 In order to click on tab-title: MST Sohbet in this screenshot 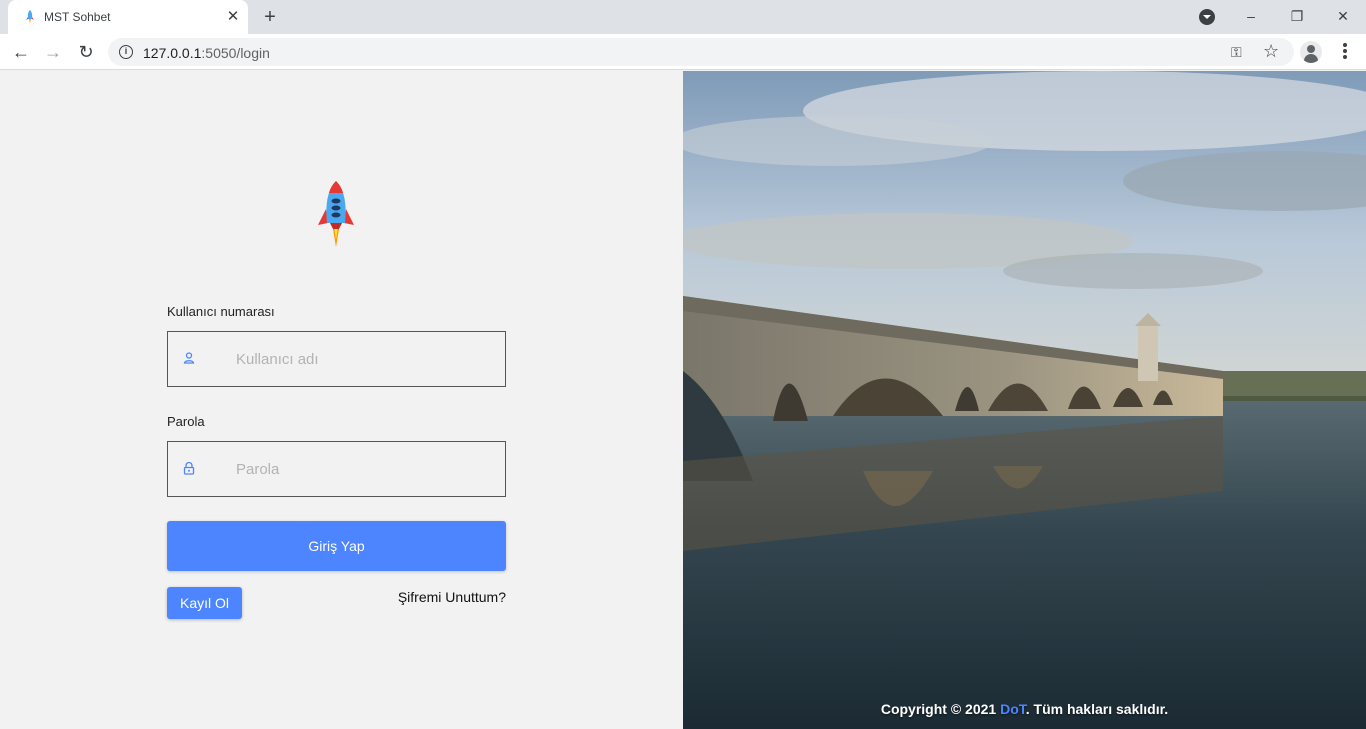, I will do `click(77, 17)`.